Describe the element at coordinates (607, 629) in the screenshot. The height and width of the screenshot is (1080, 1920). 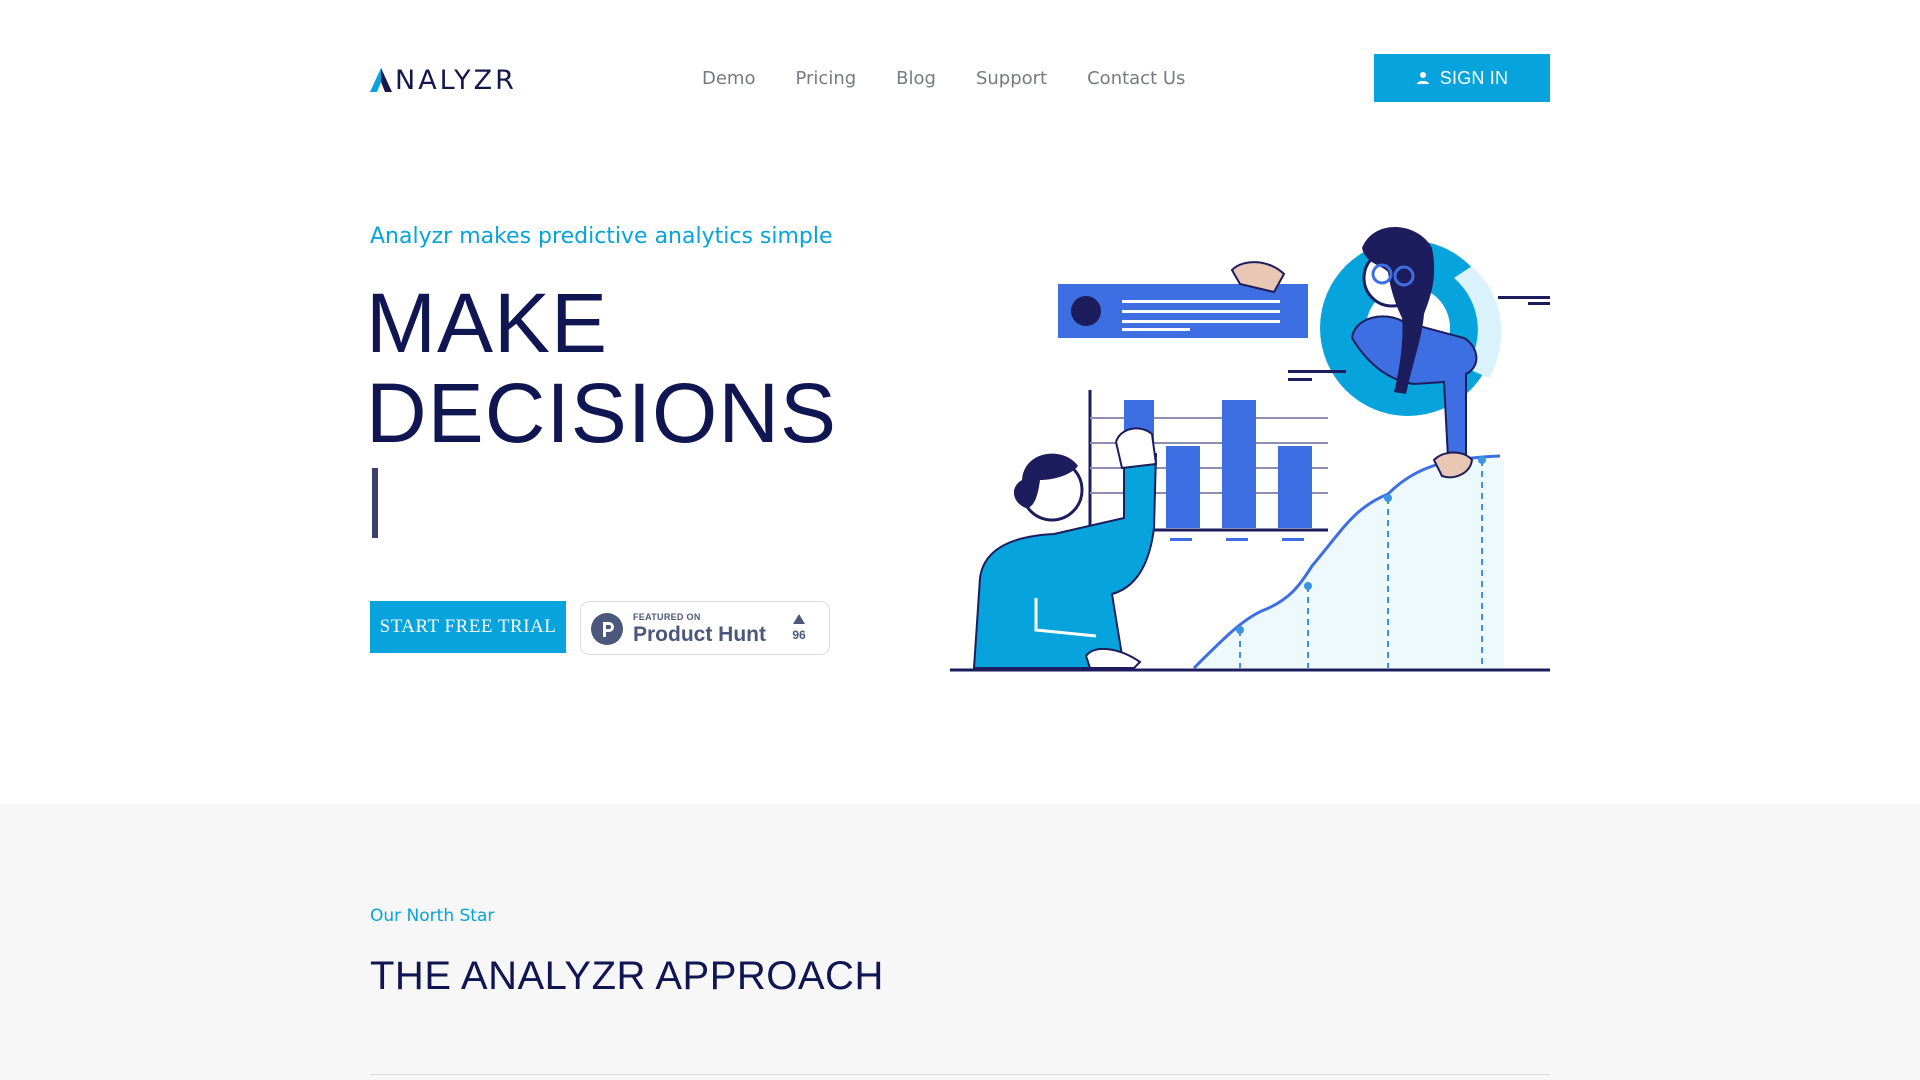
I see `product-hunt-icon` at that location.